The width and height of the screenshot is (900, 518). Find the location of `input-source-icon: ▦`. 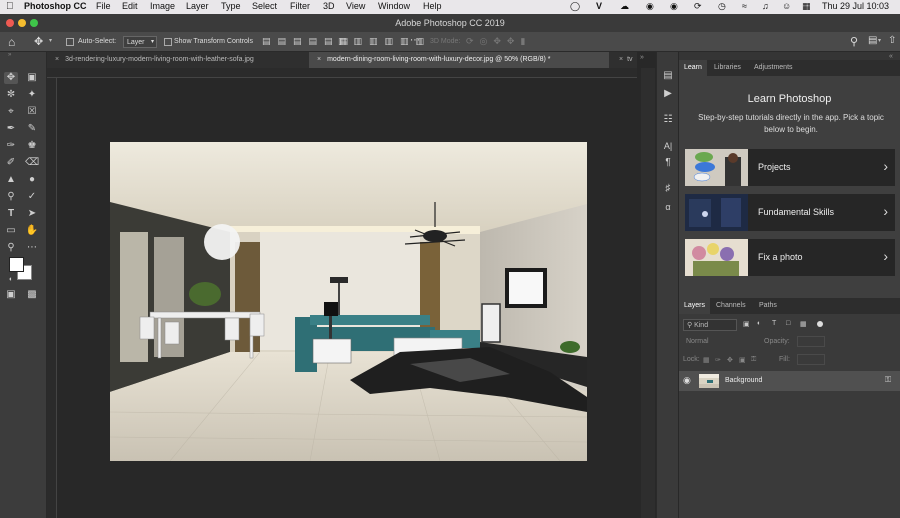

input-source-icon: ▦ is located at coordinates (806, 6).